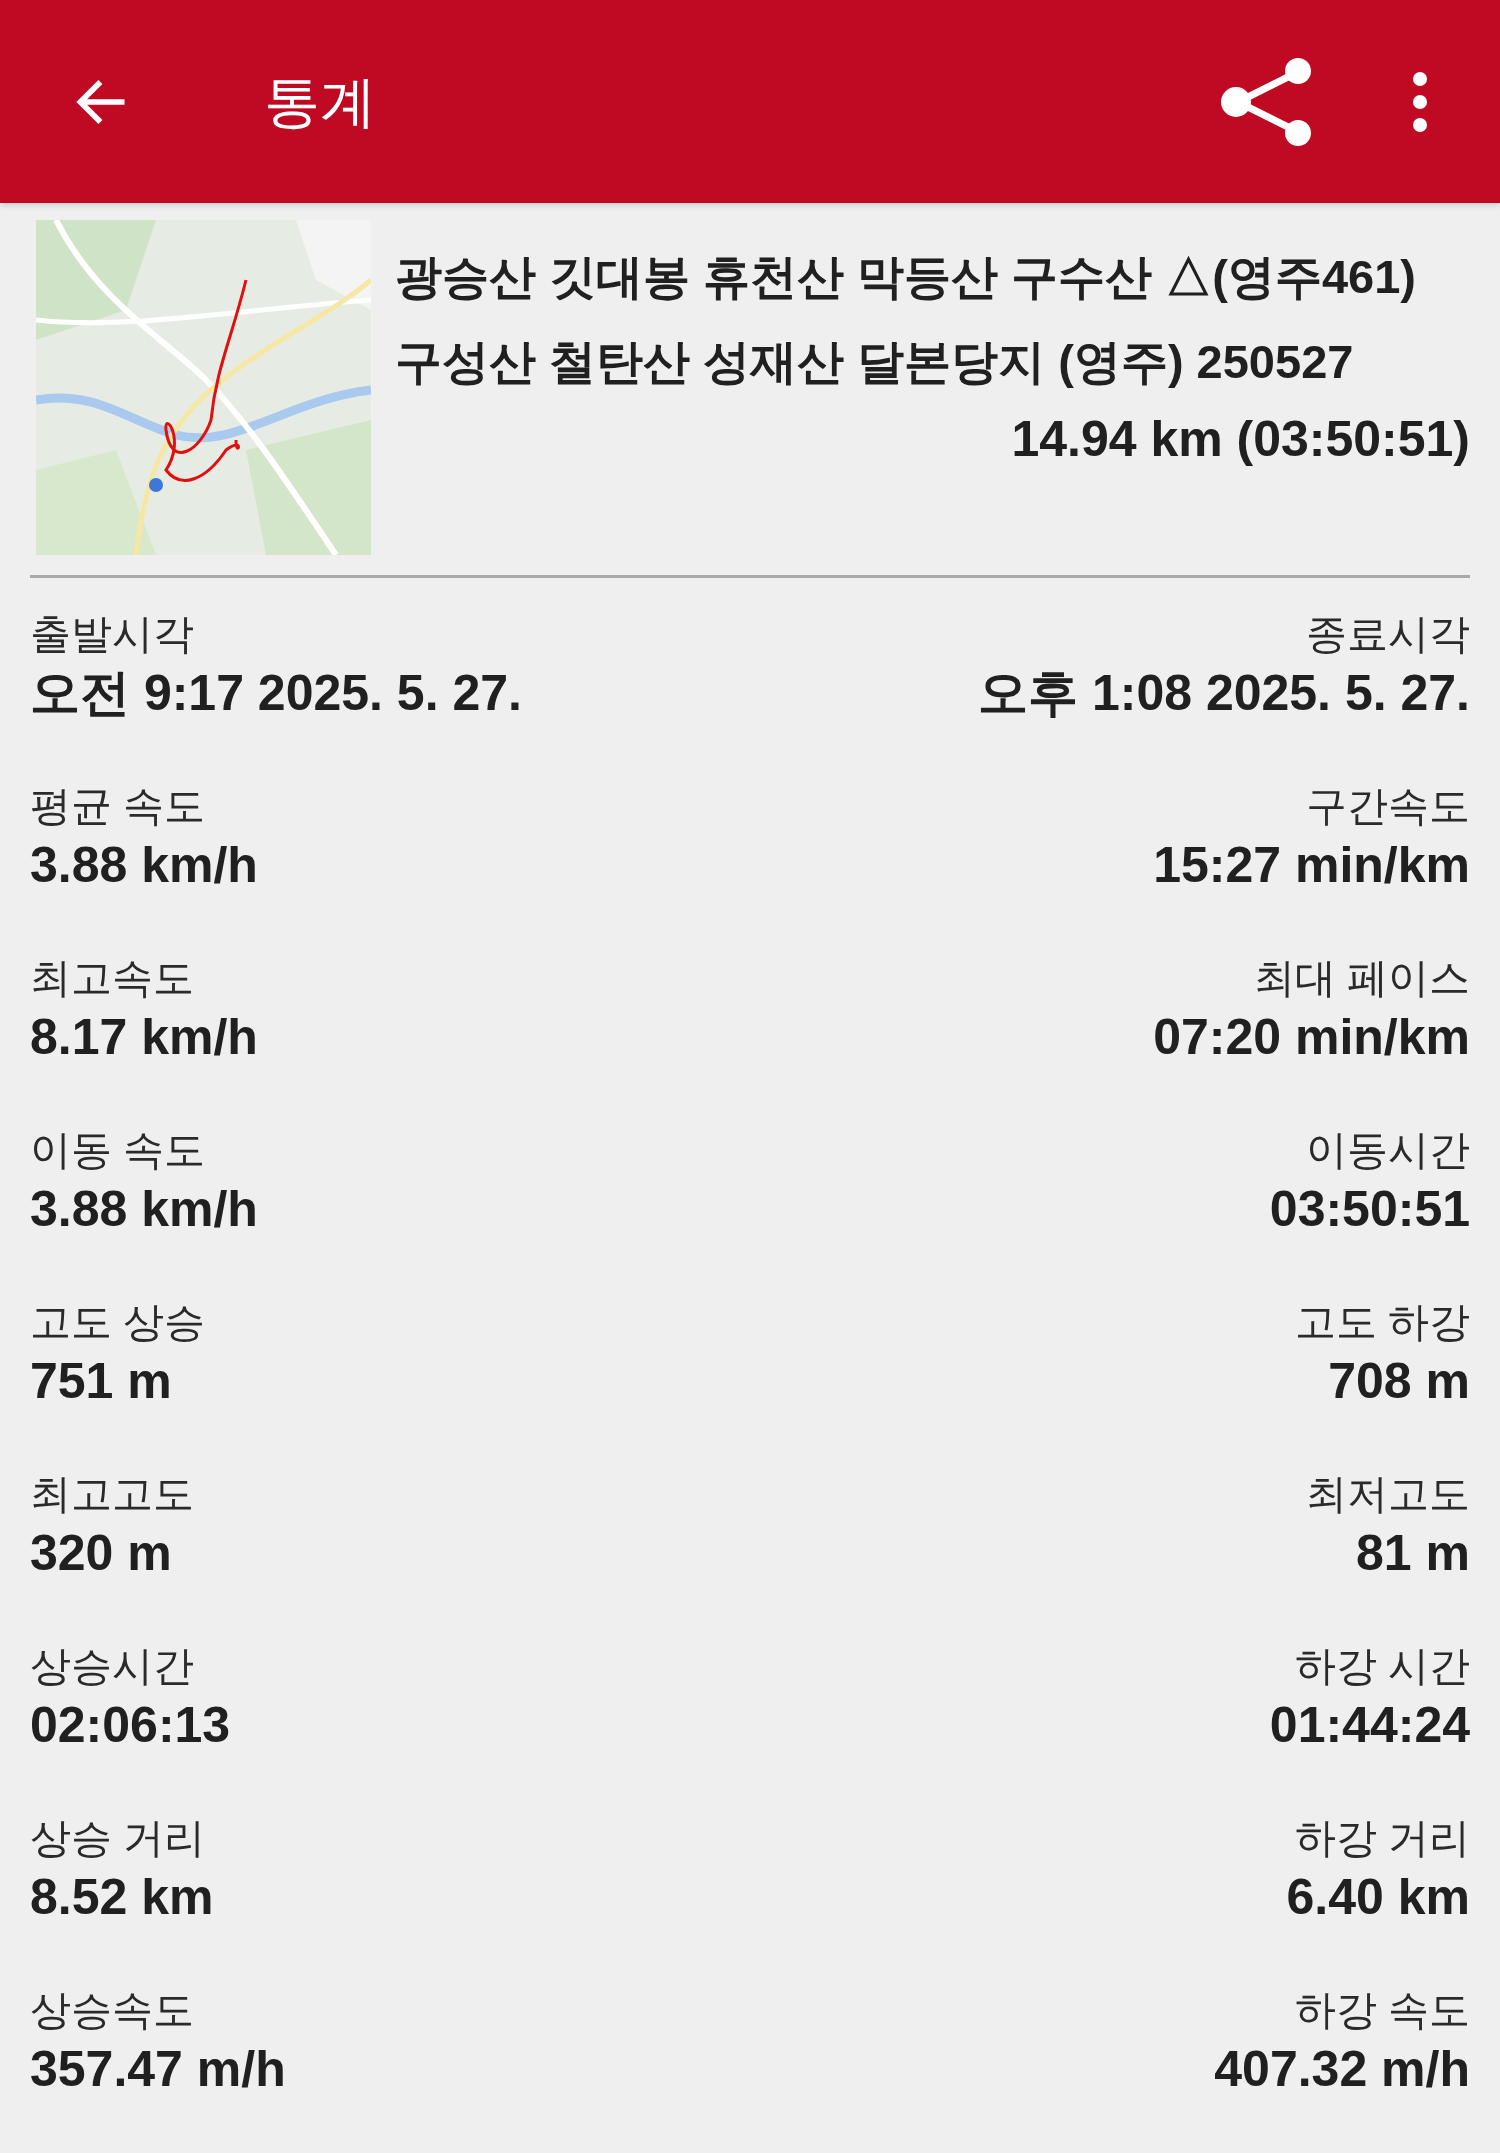 This screenshot has height=2153, width=1500. What do you see at coordinates (320, 101) in the screenshot?
I see `screen-title: 통계` at bounding box center [320, 101].